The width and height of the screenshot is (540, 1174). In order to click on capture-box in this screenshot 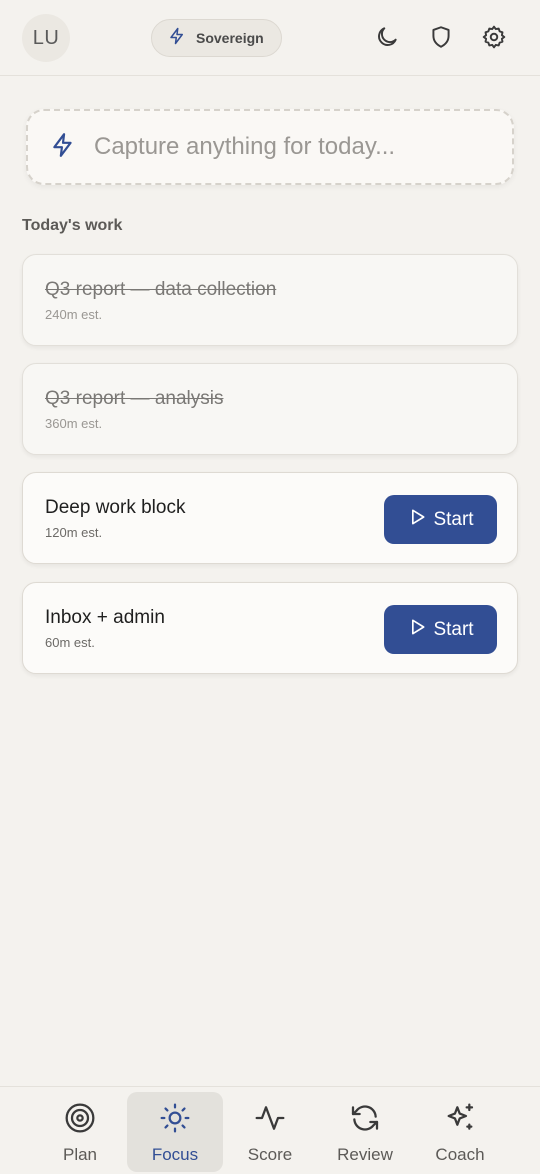, I will do `click(270, 147)`.